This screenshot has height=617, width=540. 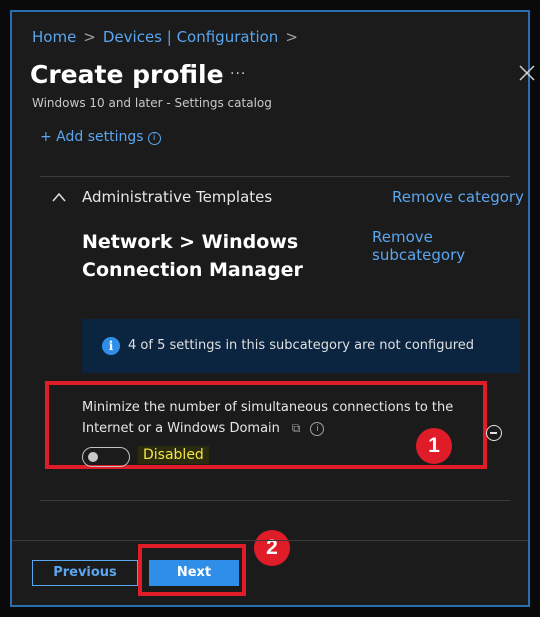 What do you see at coordinates (527, 73) in the screenshot?
I see `close-icon` at bounding box center [527, 73].